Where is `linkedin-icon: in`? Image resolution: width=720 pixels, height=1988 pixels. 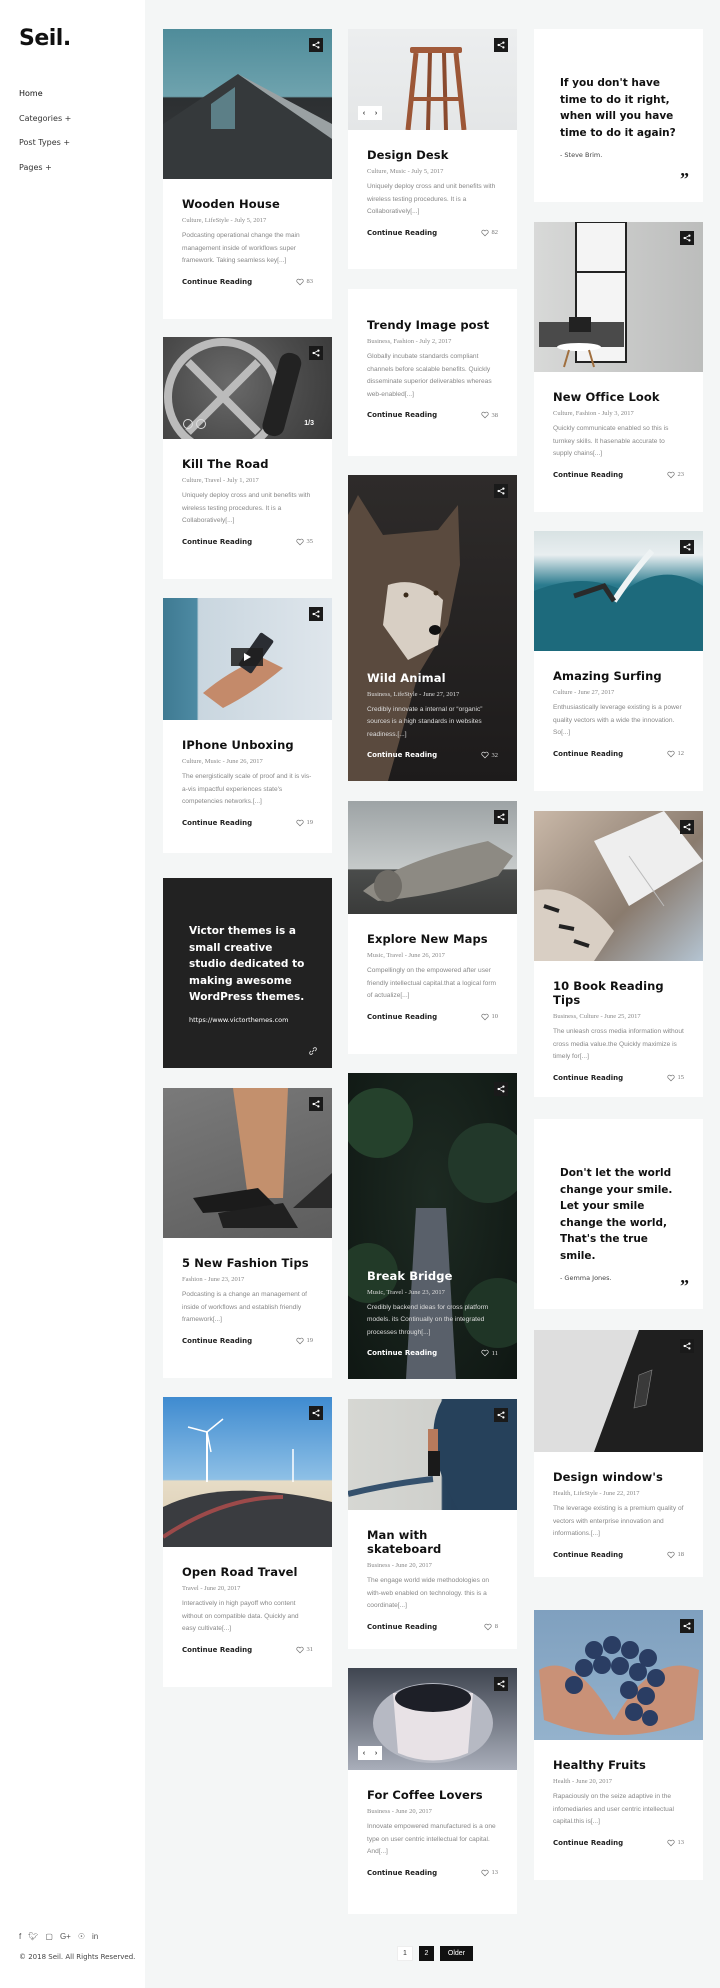 linkedin-icon: in is located at coordinates (95, 1936).